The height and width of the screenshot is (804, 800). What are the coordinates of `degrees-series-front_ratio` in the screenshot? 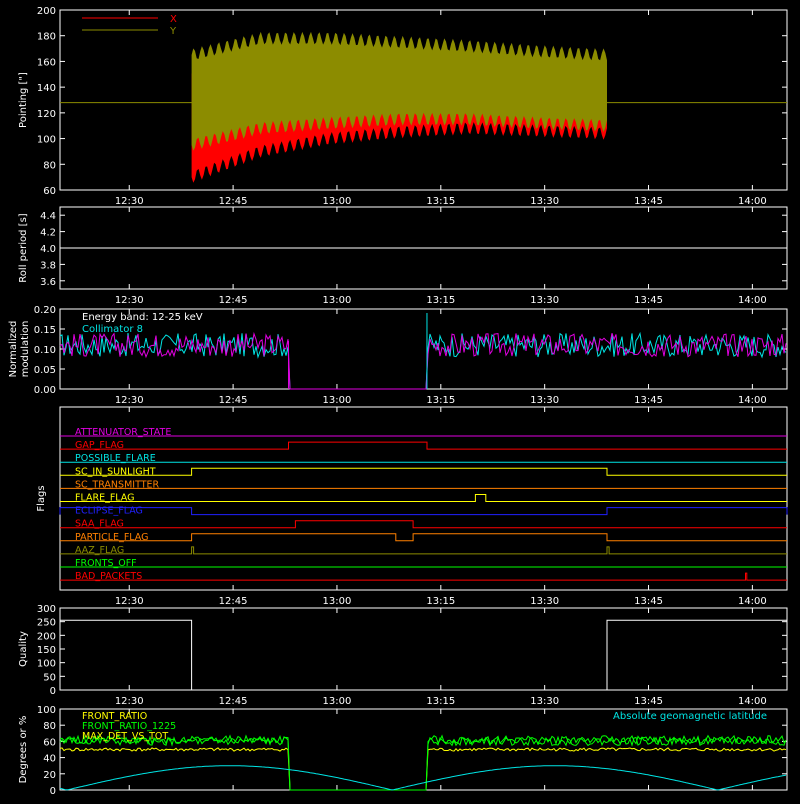 It's located at (423, 762).